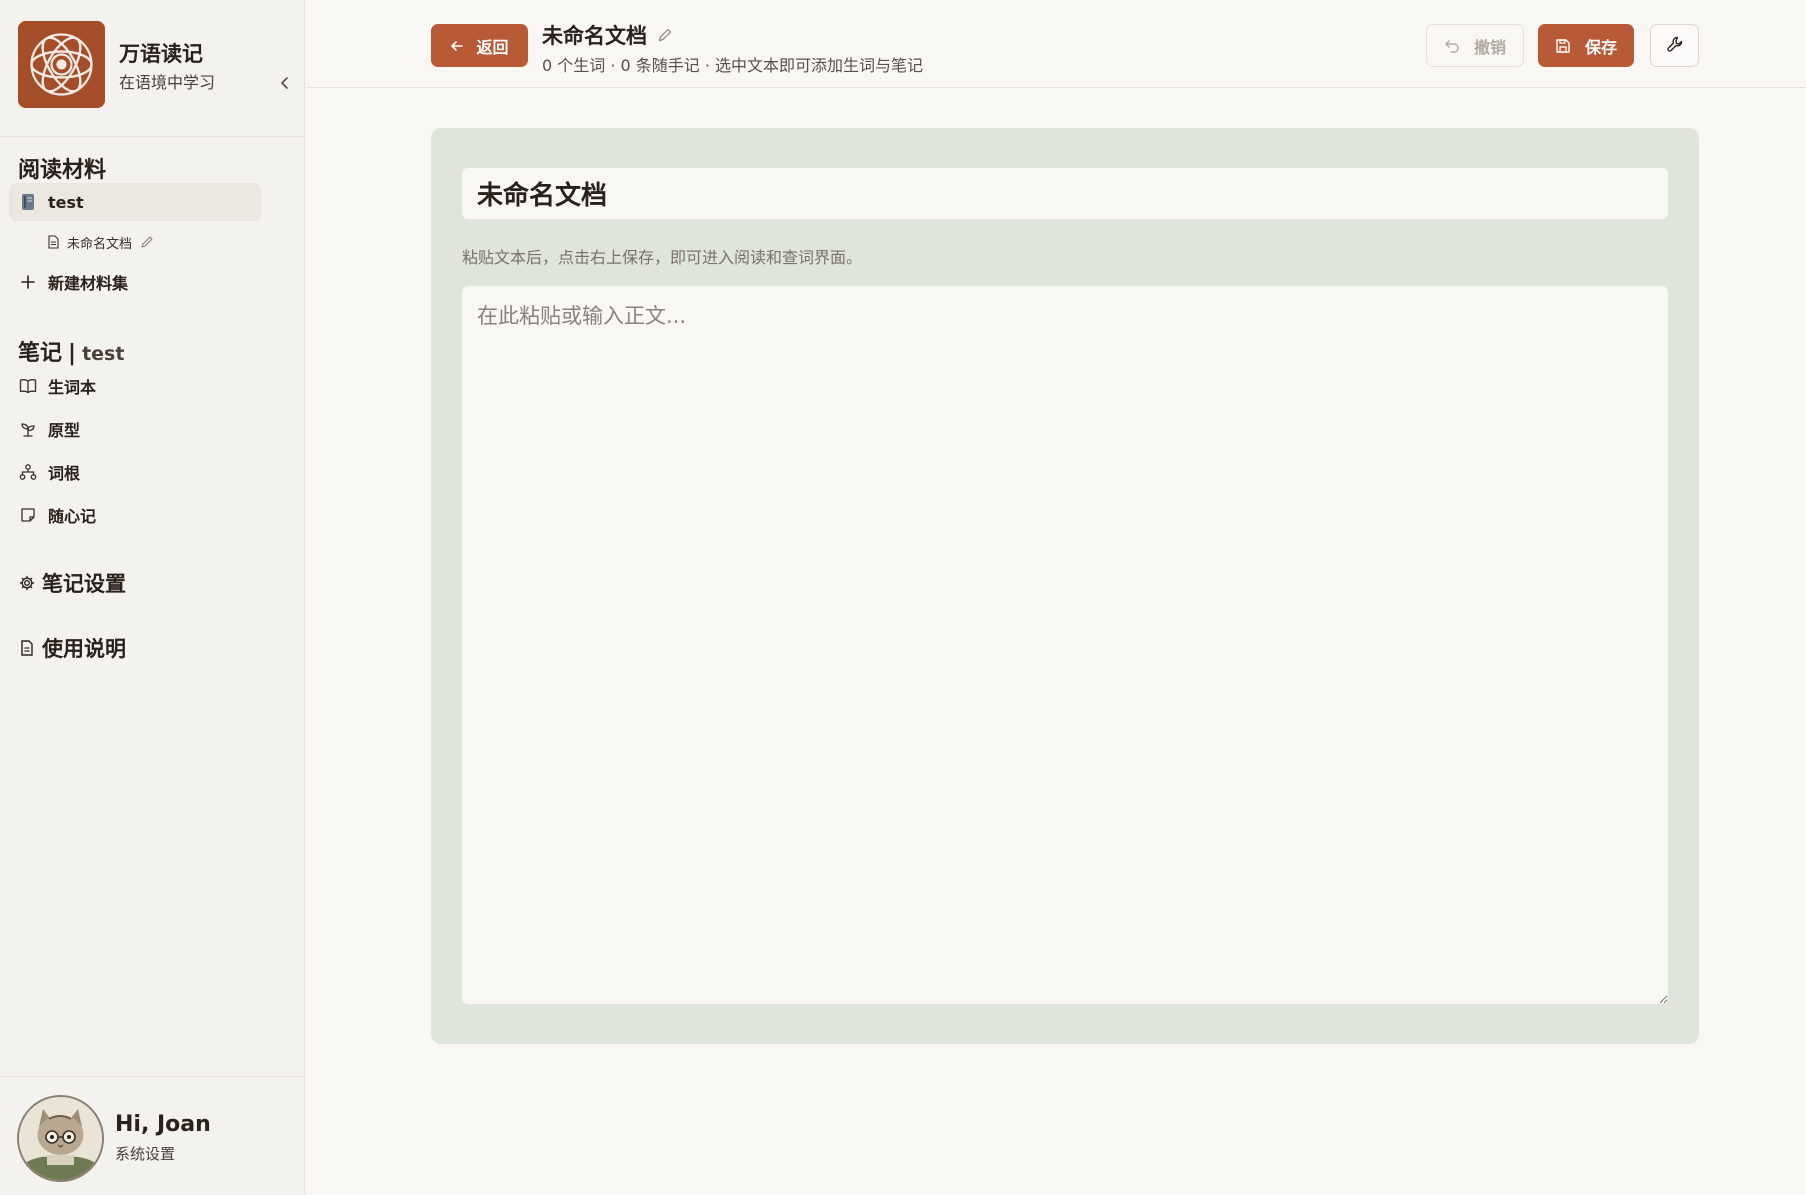  I want to click on wrench-icon, so click(1675, 46).